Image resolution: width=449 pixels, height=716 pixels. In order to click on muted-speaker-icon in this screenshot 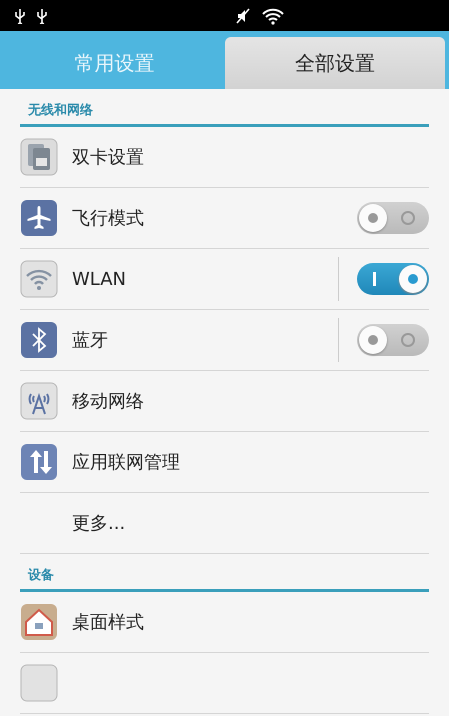, I will do `click(243, 15)`.